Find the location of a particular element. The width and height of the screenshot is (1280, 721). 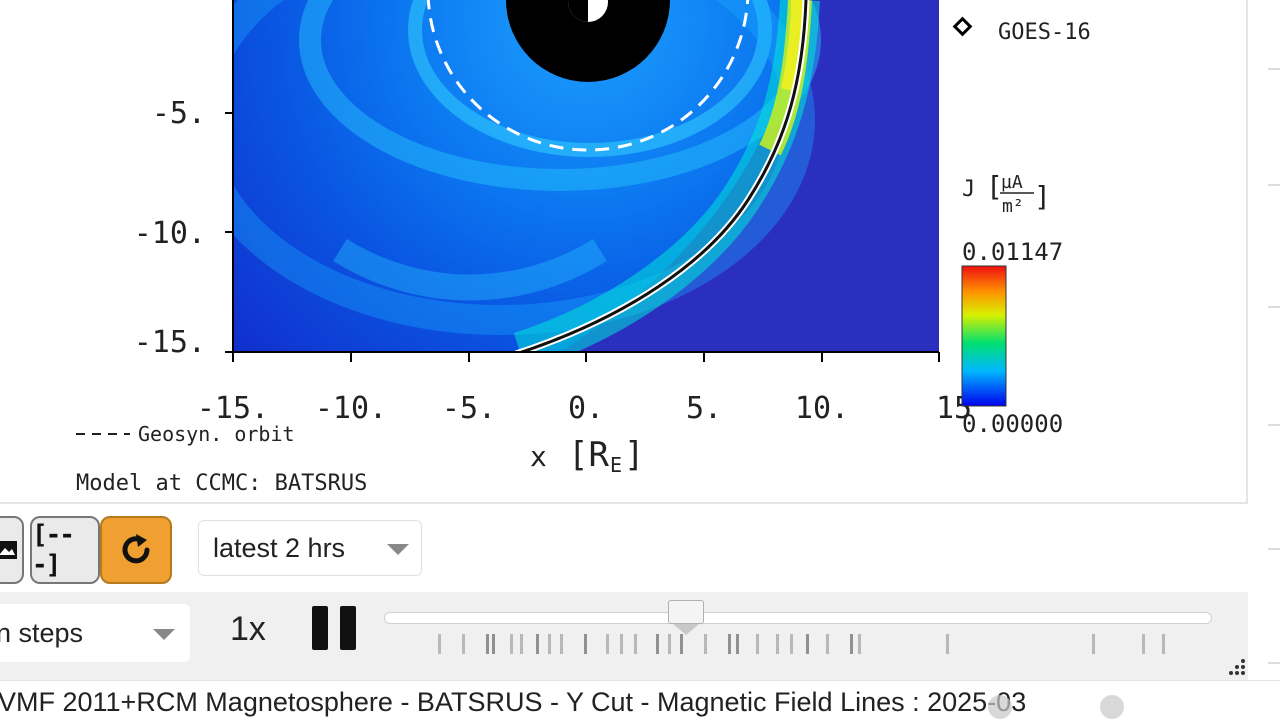

x-tick-label: -10. is located at coordinates (351, 408).